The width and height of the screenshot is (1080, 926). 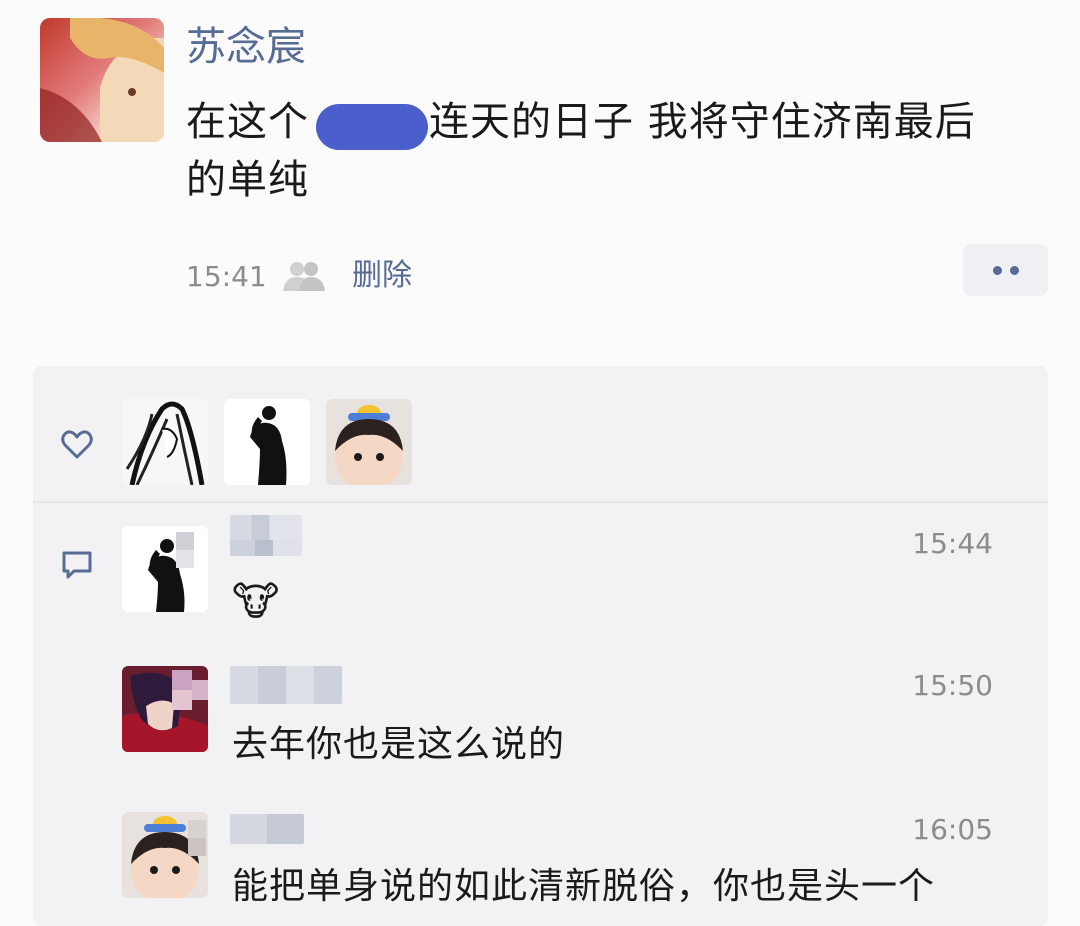 What do you see at coordinates (372, 127) in the screenshot?
I see `censor-blob` at bounding box center [372, 127].